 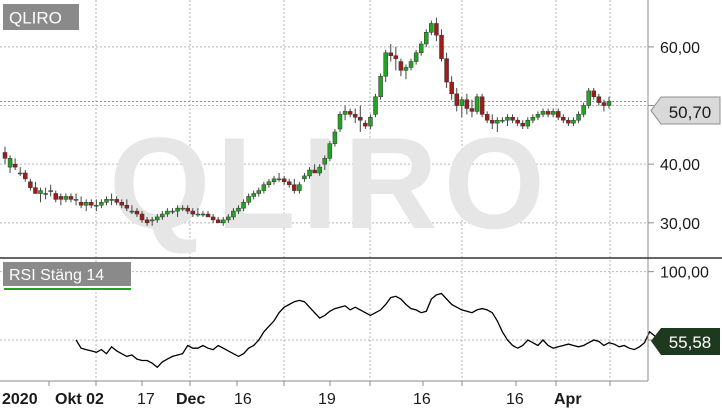 I want to click on price-axis: 30,0040,0050,0060,00, so click(x=674, y=136).